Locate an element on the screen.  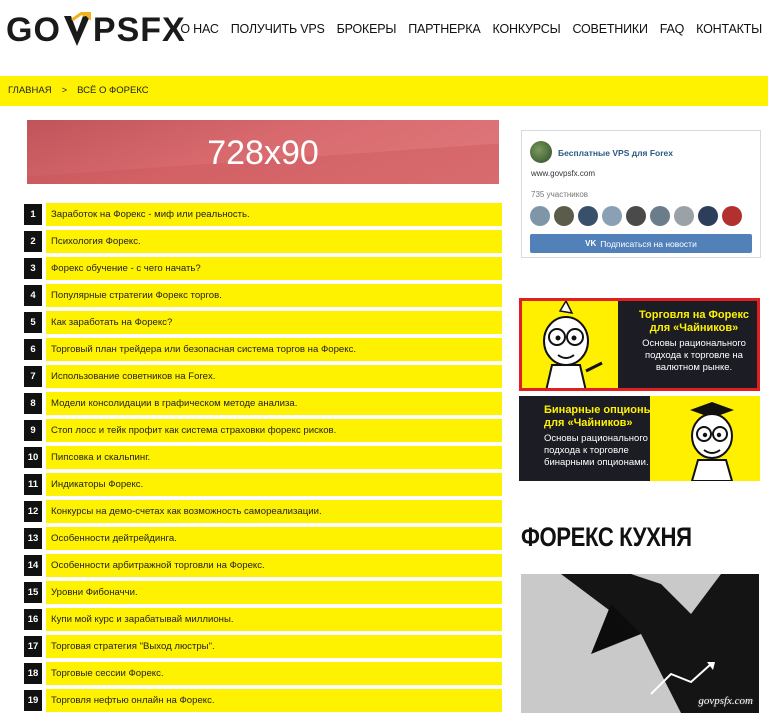
nav-brokers: БРОКЕРЫ is located at coordinates (367, 29).